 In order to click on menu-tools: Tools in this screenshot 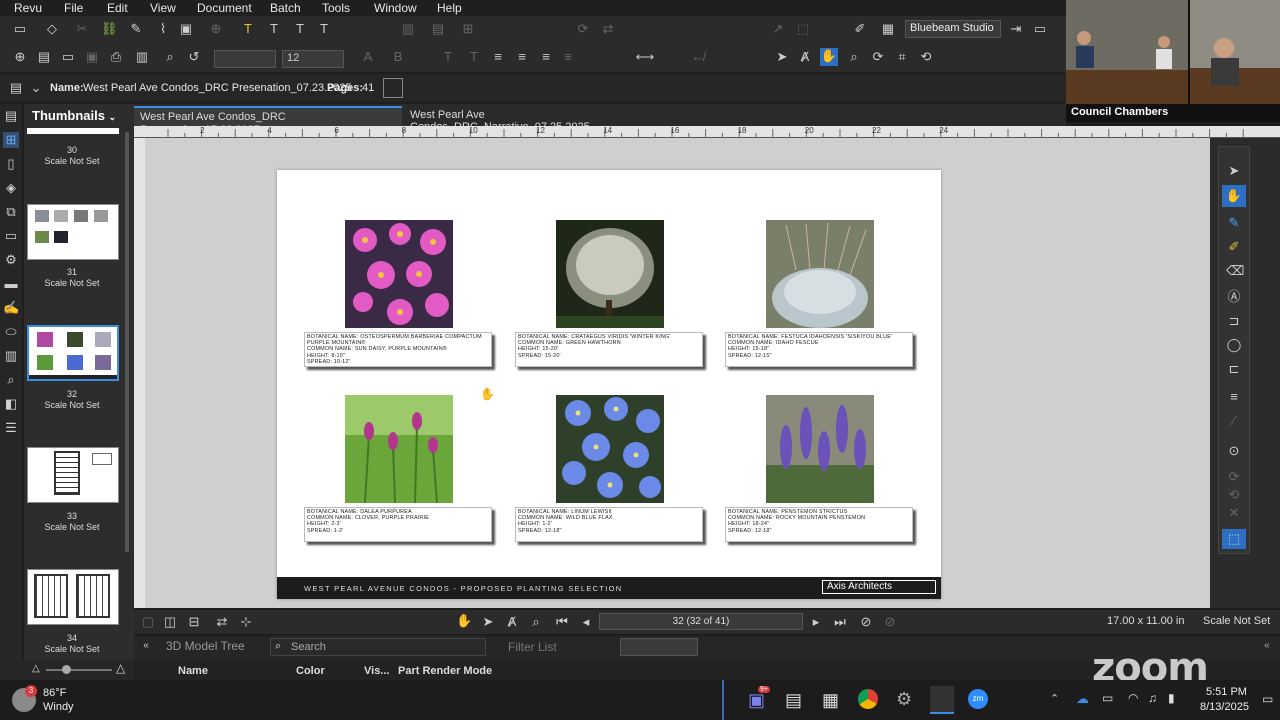, I will do `click(336, 8)`.